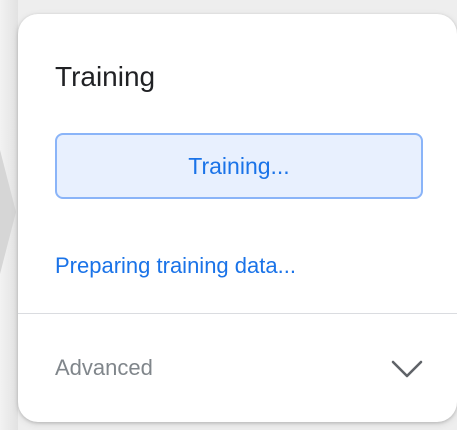 Image resolution: width=457 pixels, height=430 pixels. Describe the element at coordinates (8, 212) in the screenshot. I see `side-panel-pointer` at that location.